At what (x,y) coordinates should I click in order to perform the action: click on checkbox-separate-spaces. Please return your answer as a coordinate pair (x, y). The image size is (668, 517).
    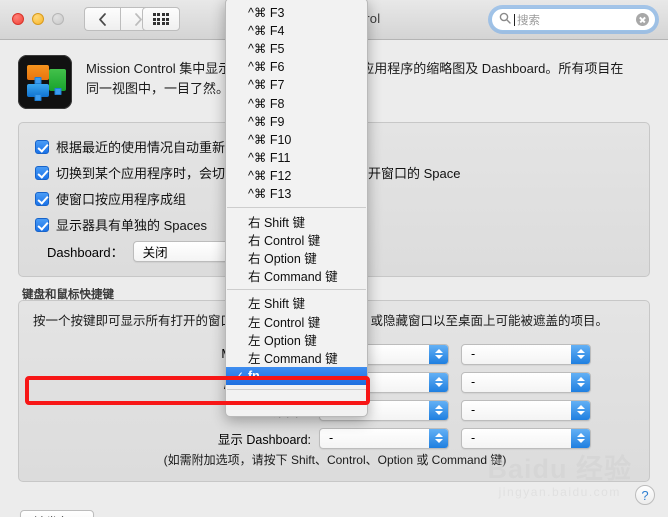
    Looking at the image, I should click on (42, 224).